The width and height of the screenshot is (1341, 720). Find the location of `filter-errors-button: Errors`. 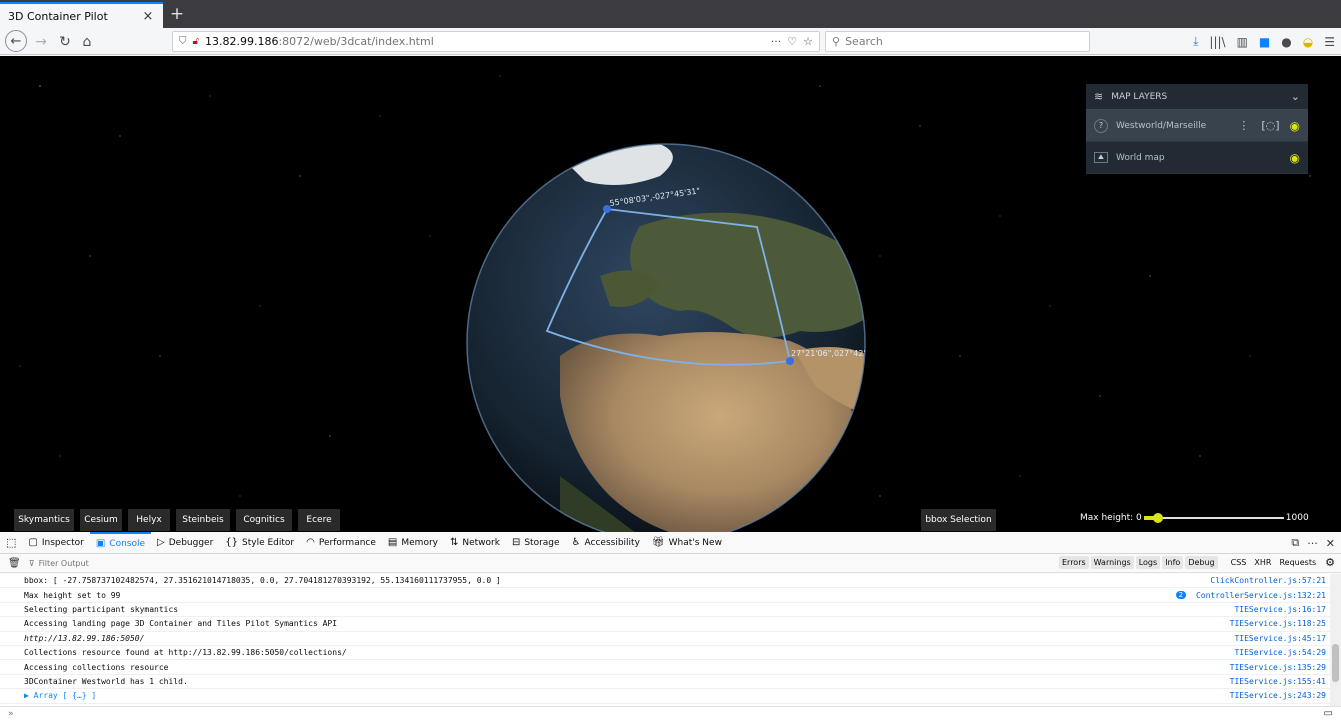

filter-errors-button: Errors is located at coordinates (1073, 562).